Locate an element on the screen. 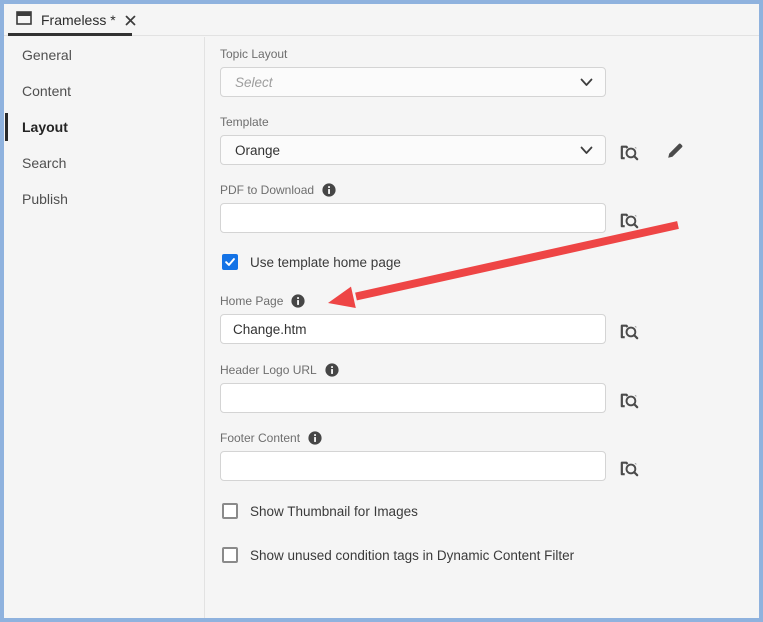 The width and height of the screenshot is (763, 622). home-page-field: Home Page is located at coordinates (429, 319).